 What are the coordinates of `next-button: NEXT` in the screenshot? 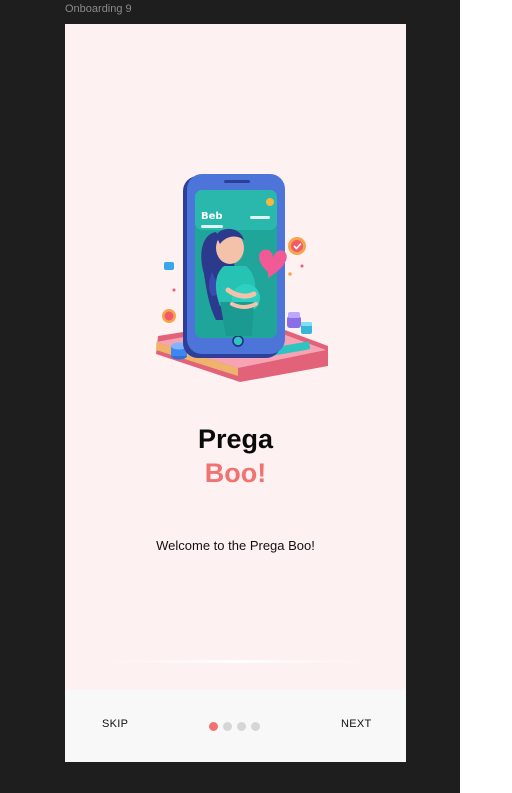 It's located at (356, 724).